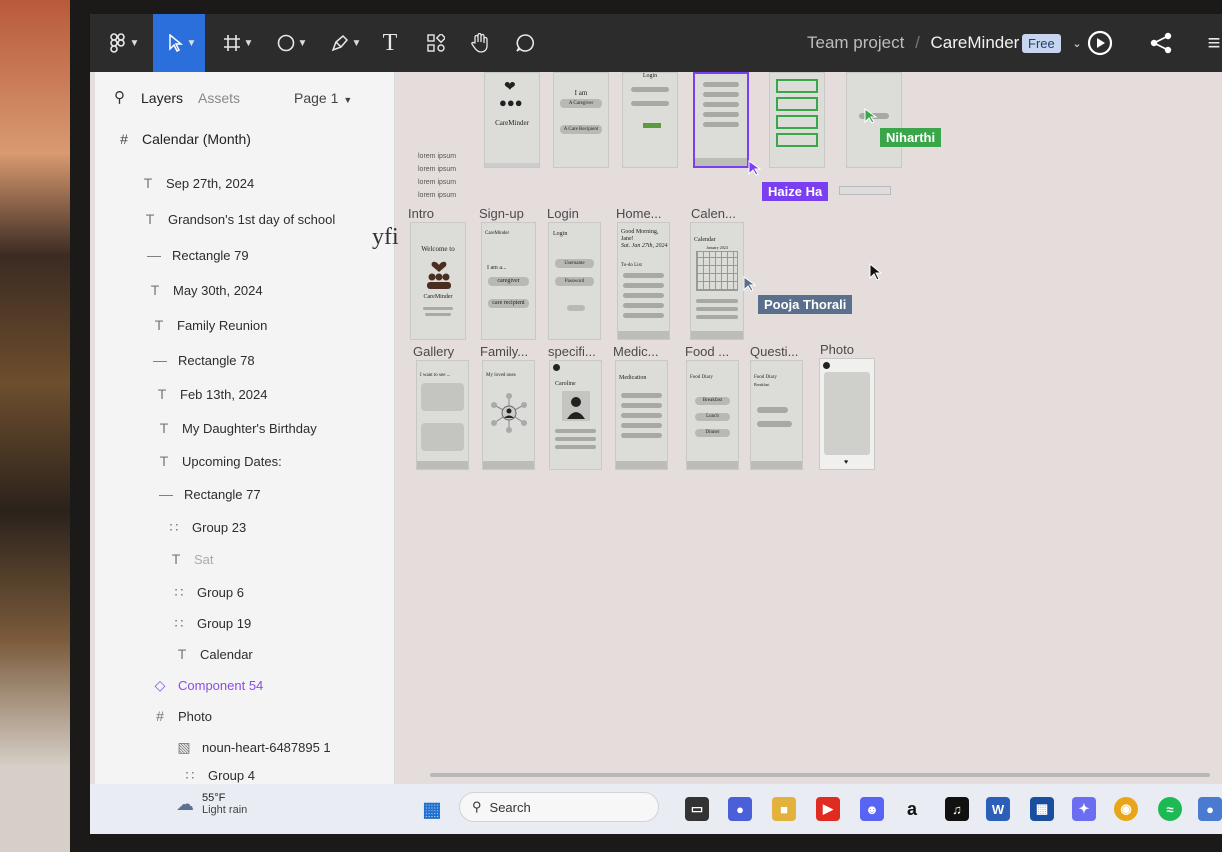 This screenshot has width=1222, height=852. Describe the element at coordinates (820, 775) in the screenshot. I see `canvas-horizontal-scrollbar` at that location.